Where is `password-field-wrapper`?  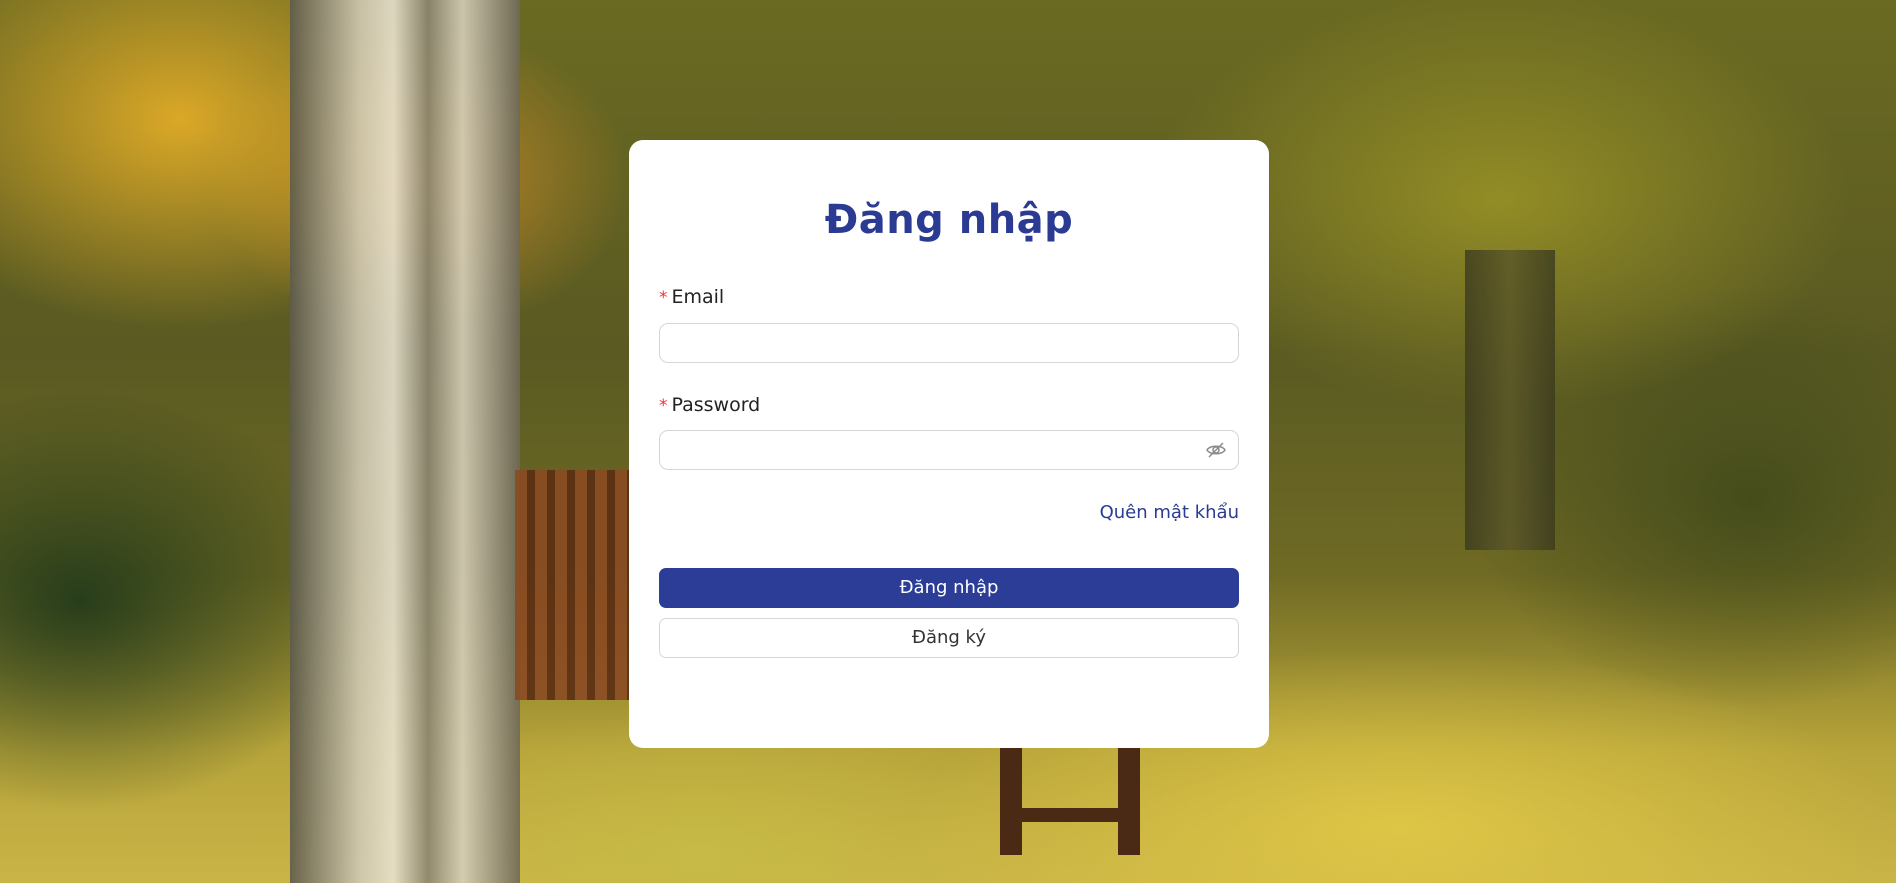
password-field-wrapper is located at coordinates (949, 450).